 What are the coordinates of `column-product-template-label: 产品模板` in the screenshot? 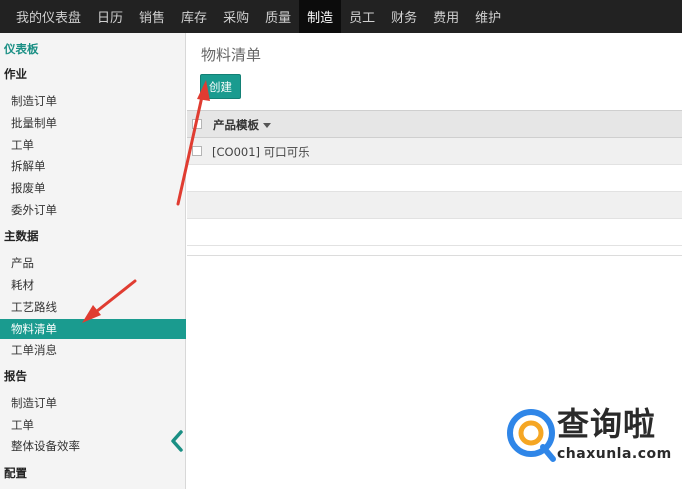 It's located at (236, 125).